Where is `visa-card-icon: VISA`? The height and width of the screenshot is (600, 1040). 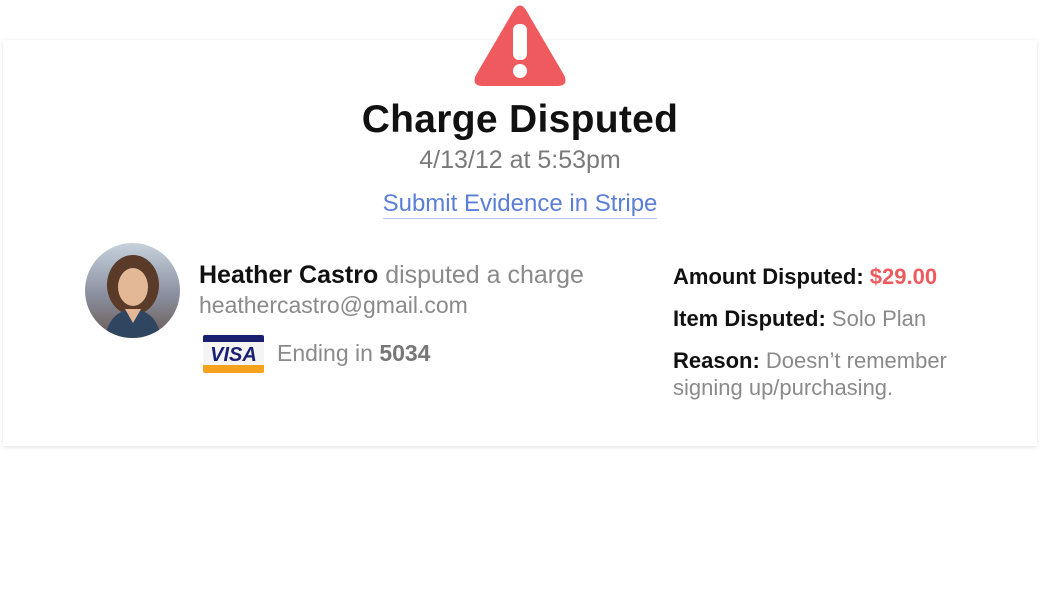 visa-card-icon: VISA is located at coordinates (233, 354).